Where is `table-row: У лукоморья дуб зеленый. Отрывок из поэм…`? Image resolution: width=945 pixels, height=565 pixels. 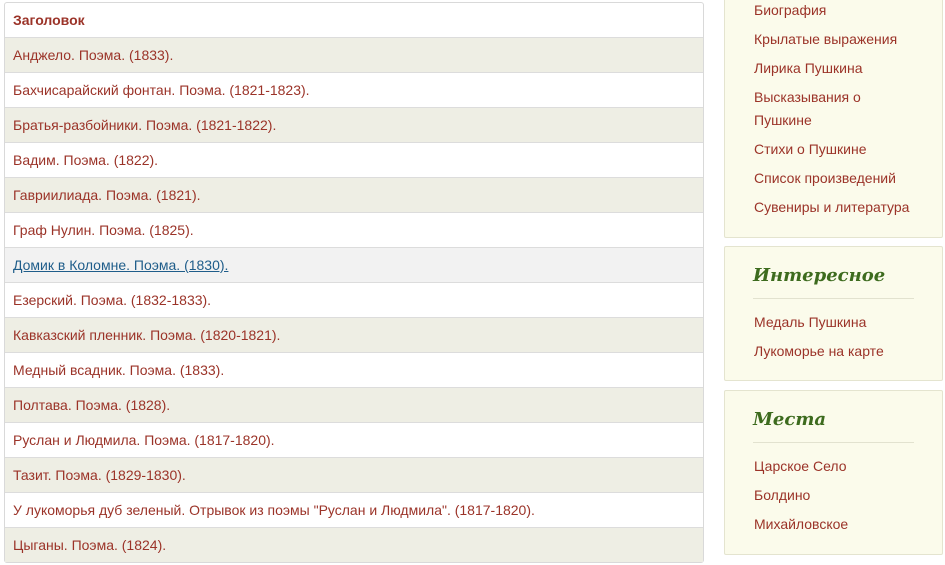 table-row: У лукоморья дуб зеленый. Отрывок из поэм… is located at coordinates (354, 509).